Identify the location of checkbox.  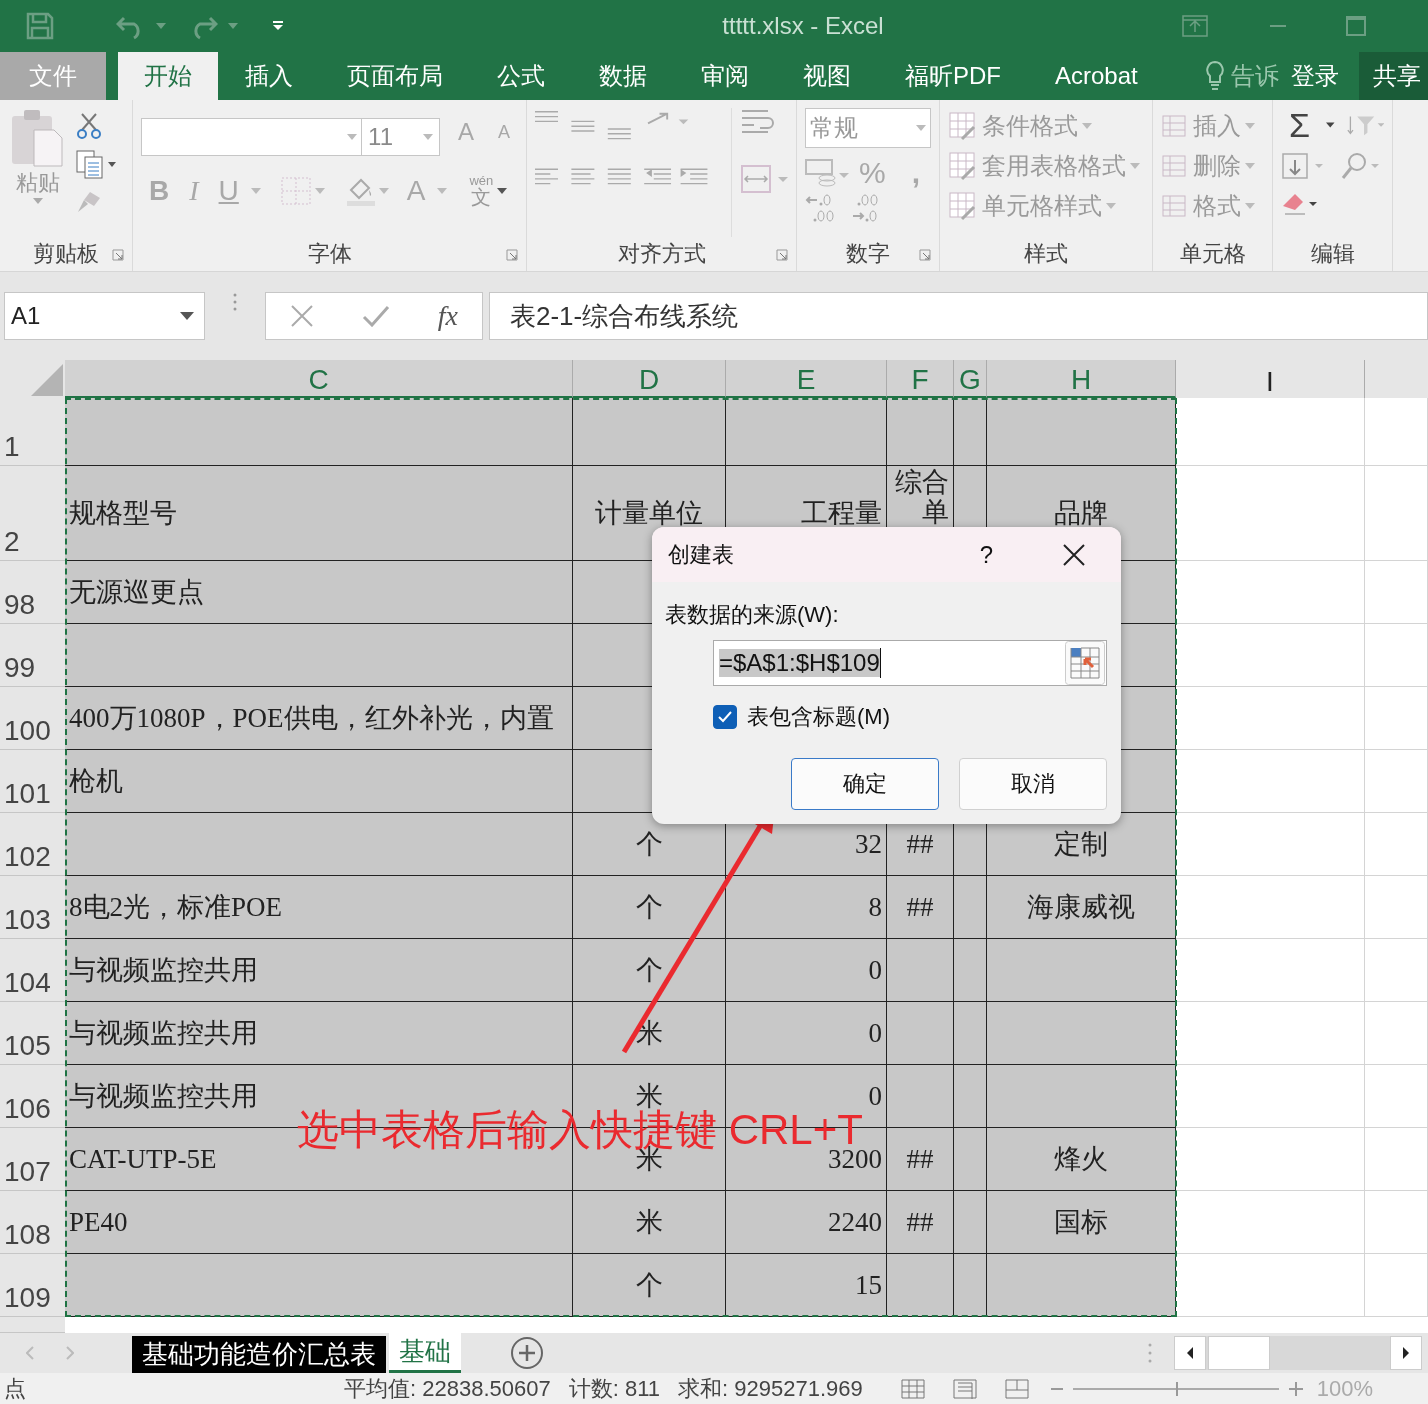
(725, 717).